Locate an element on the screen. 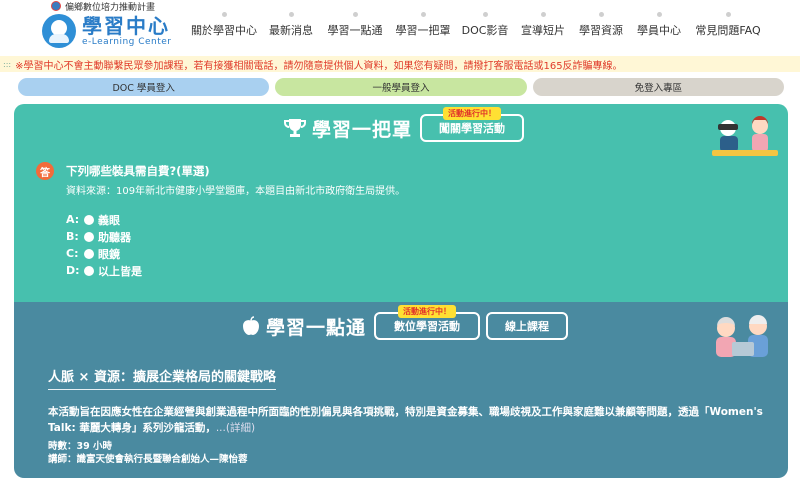  top-banner-text: 偏鄉數位培力推動計畫 is located at coordinates (110, 7).